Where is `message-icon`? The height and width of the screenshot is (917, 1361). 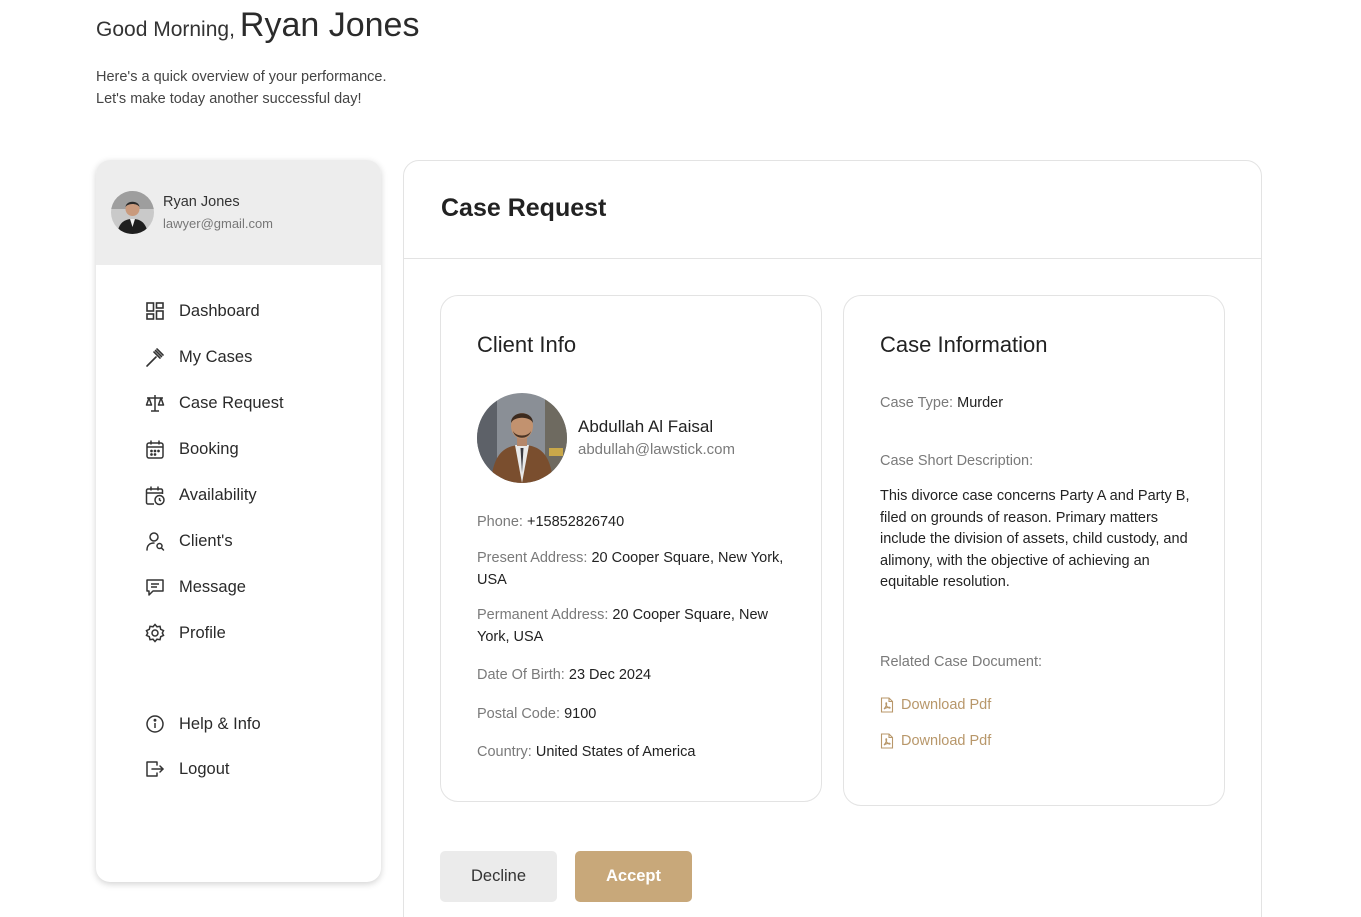 message-icon is located at coordinates (155, 587).